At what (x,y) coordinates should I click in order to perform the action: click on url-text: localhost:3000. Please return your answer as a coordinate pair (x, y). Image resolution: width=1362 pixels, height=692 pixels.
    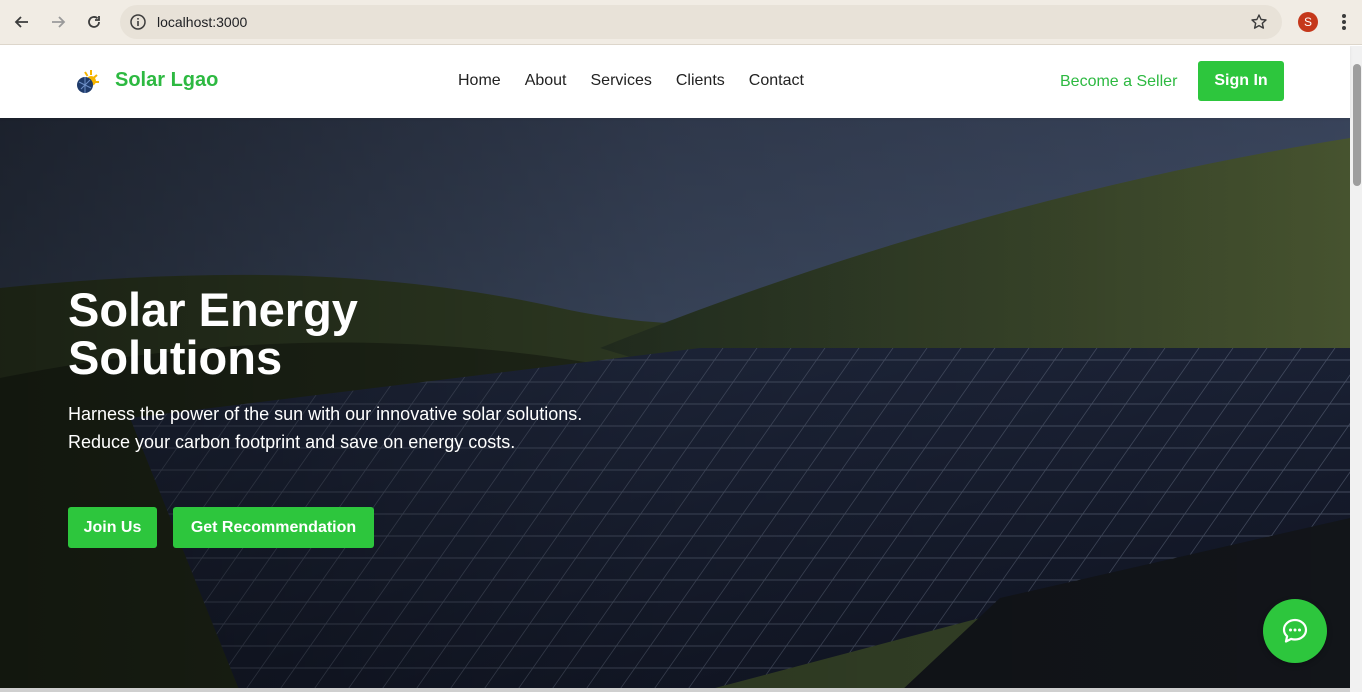
    Looking at the image, I should click on (202, 22).